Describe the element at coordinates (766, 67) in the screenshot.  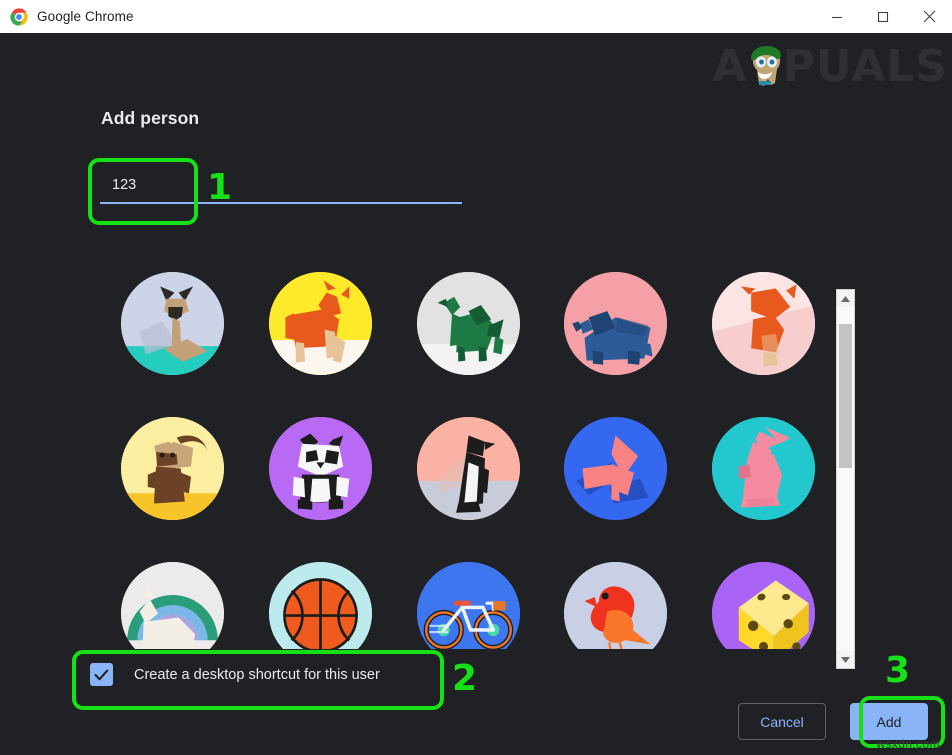
I see `appuals-mascot-icon` at that location.